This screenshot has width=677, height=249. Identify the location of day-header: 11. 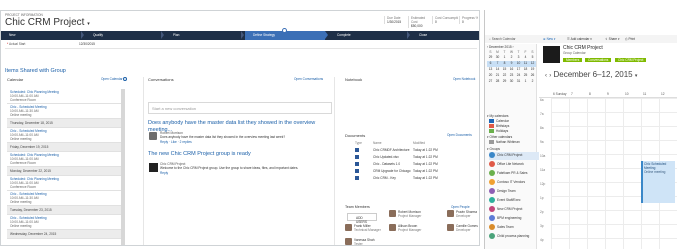
(652, 94).